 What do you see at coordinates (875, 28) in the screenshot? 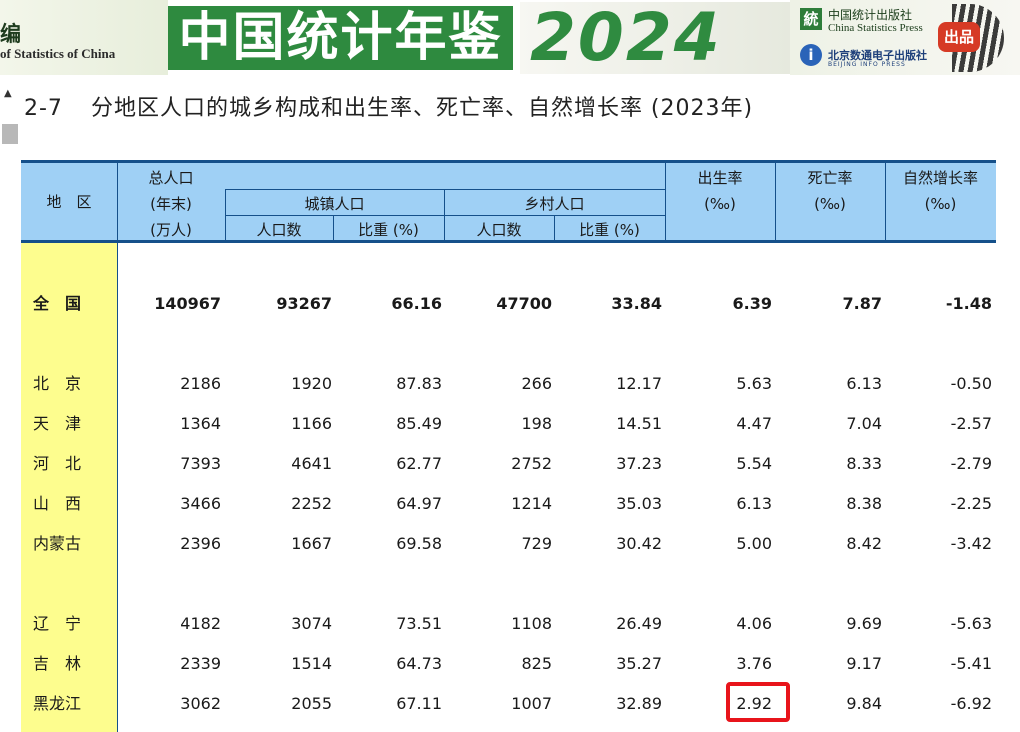
I see `press-name-en: China Statistics Press` at bounding box center [875, 28].